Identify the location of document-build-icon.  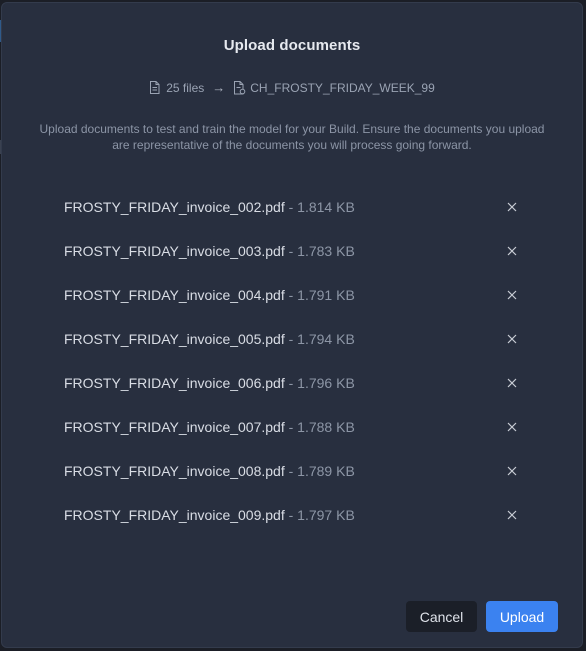
(239, 87).